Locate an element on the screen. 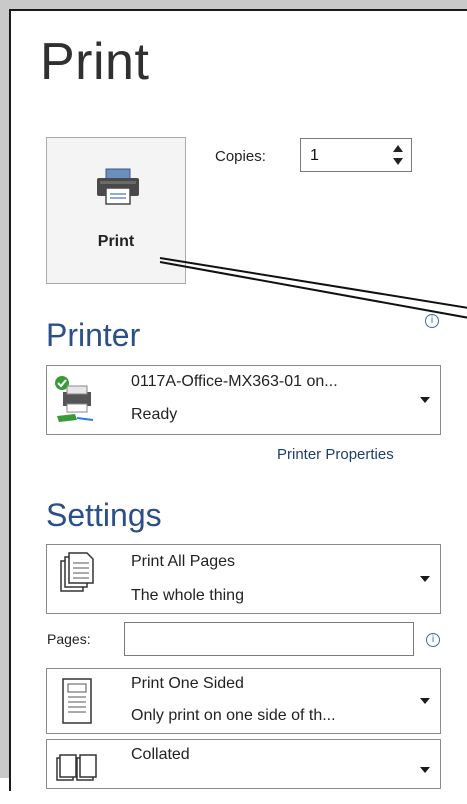 The width and height of the screenshot is (467, 804). printer-dropdown: 0117A-Office-MX363-01 on... Ready is located at coordinates (243, 400).